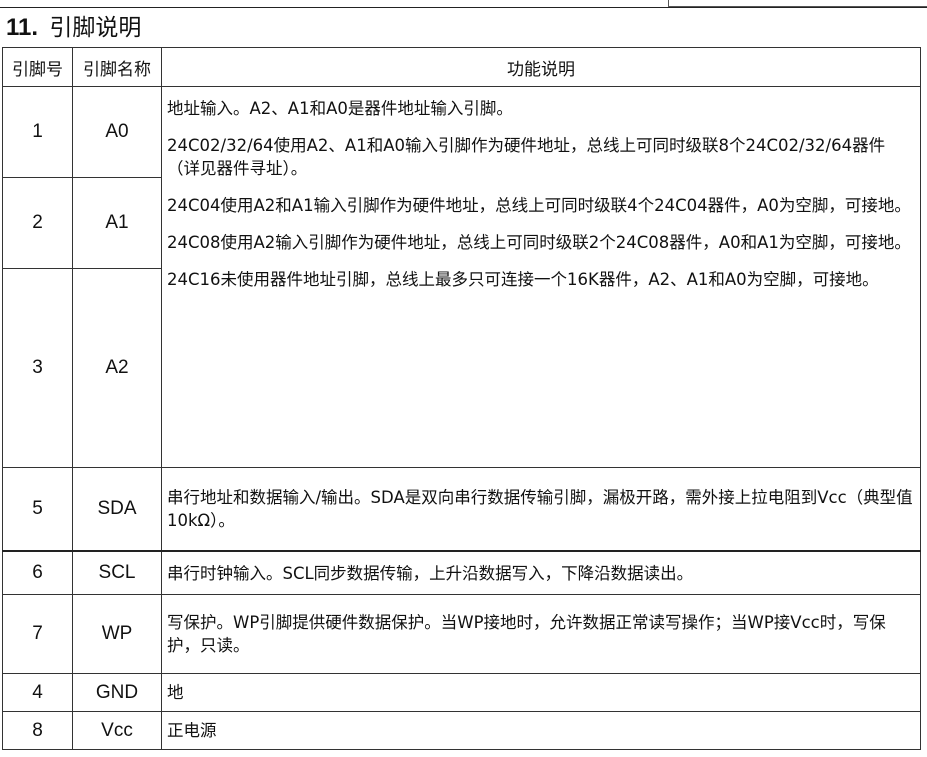  I want to click on pin-name: GND, so click(117, 692).